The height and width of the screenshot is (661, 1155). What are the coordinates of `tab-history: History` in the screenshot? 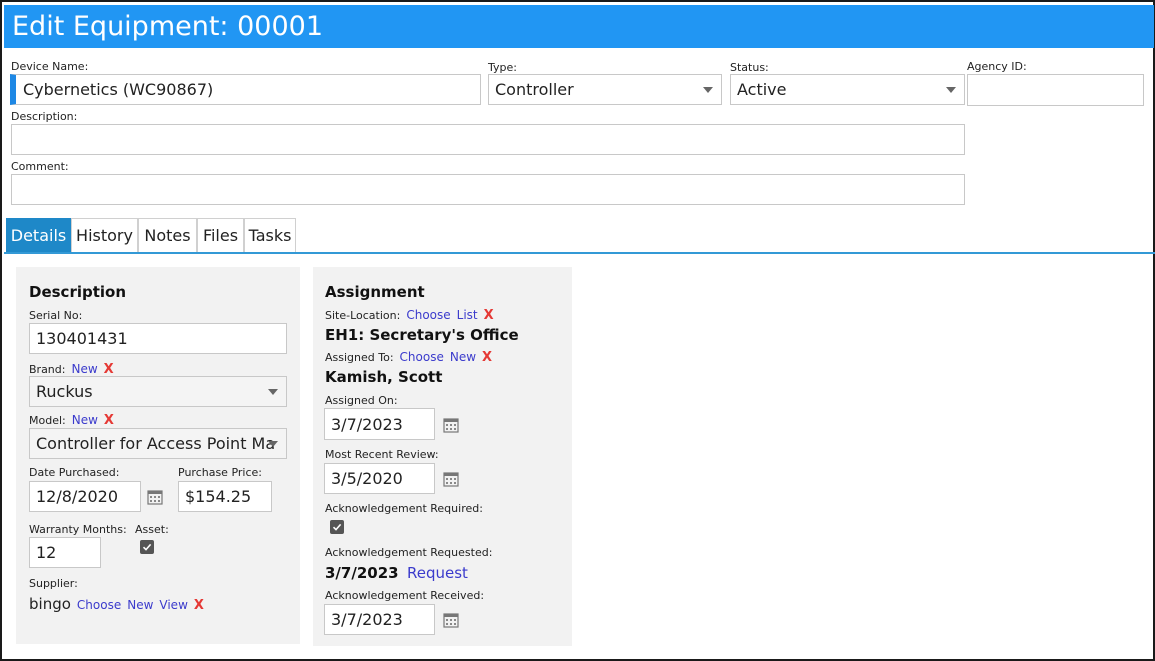 It's located at (104, 235).